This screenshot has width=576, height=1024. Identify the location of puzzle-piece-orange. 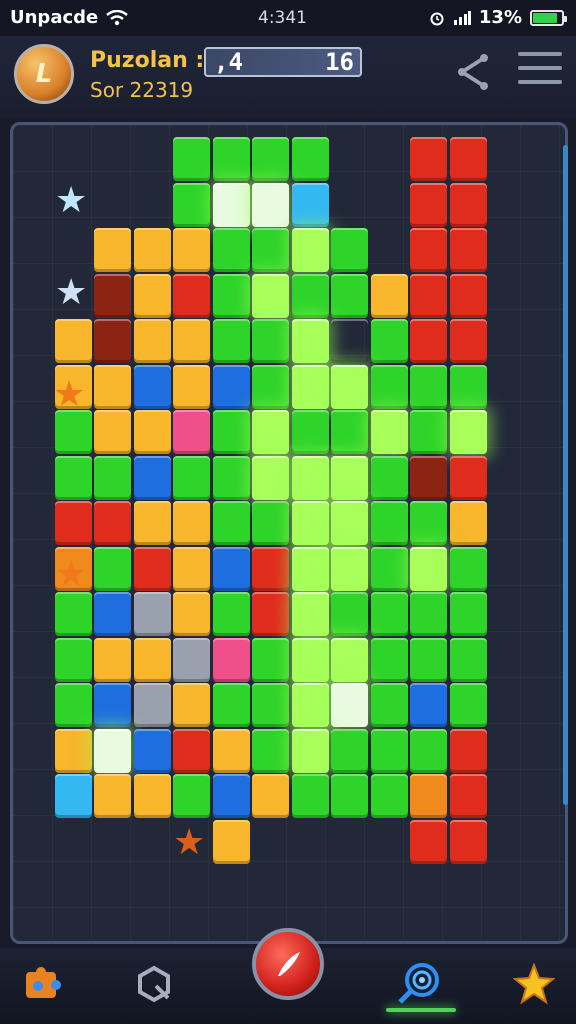
(428, 796).